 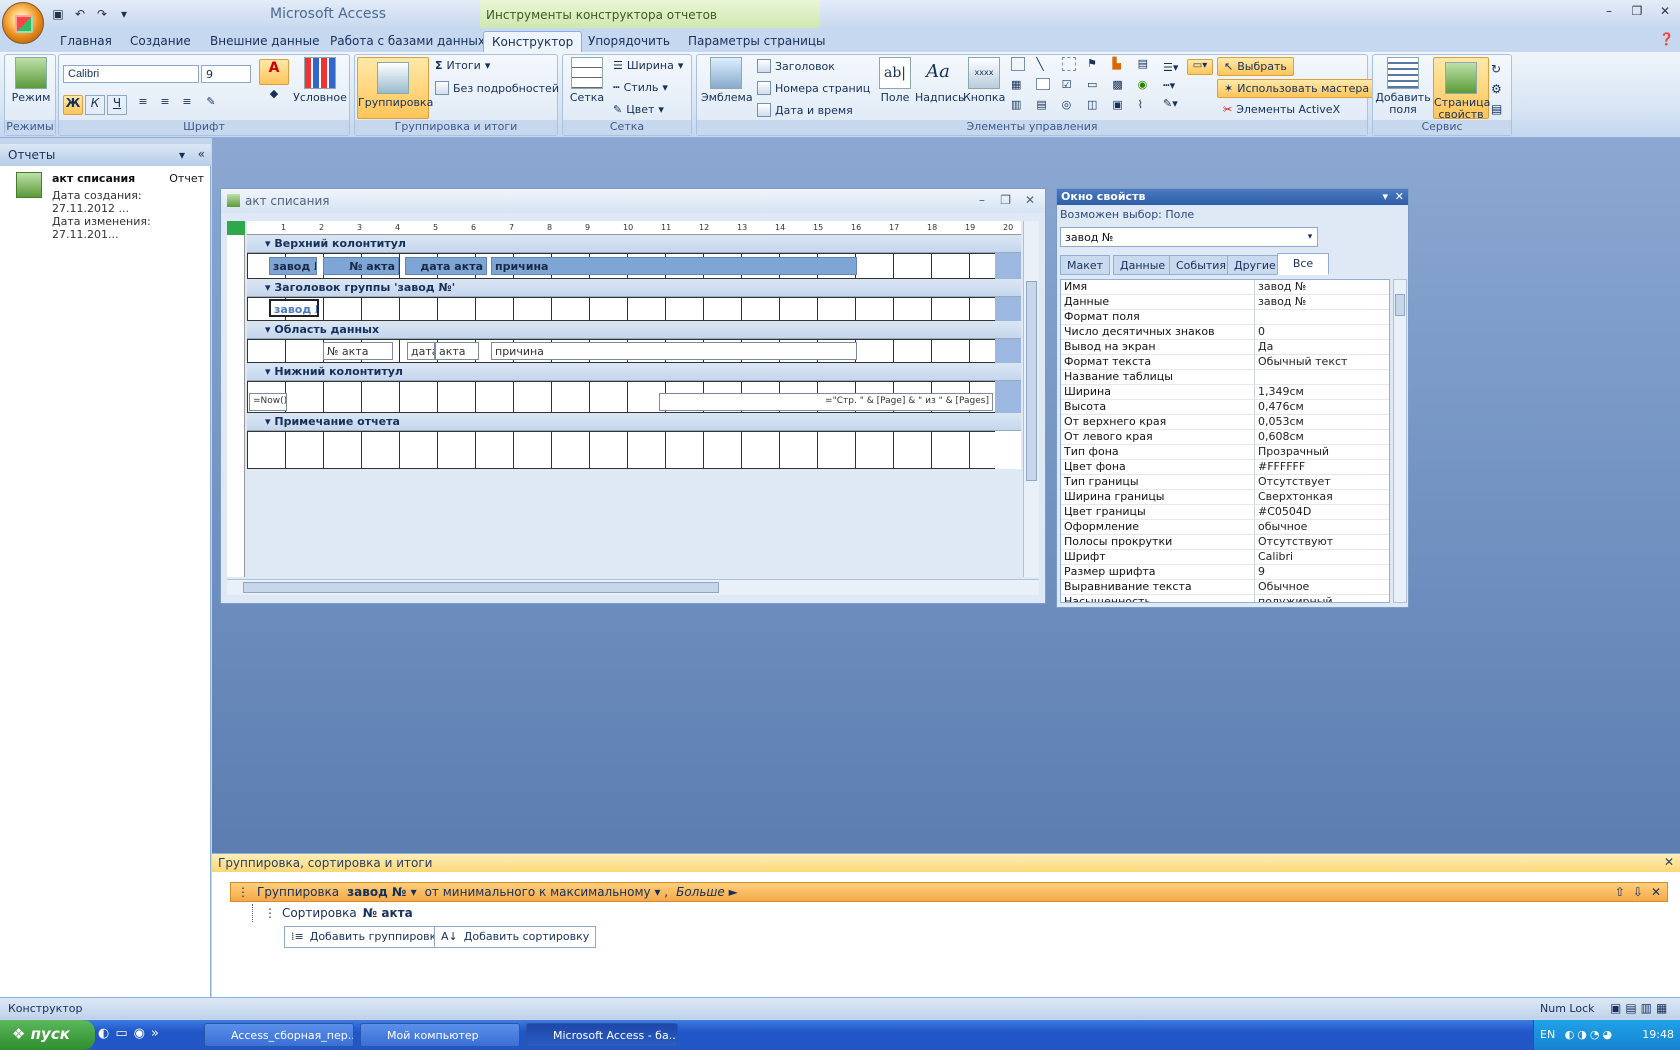 What do you see at coordinates (984, 80) in the screenshot?
I see `command-button: xxxx Кнопка` at bounding box center [984, 80].